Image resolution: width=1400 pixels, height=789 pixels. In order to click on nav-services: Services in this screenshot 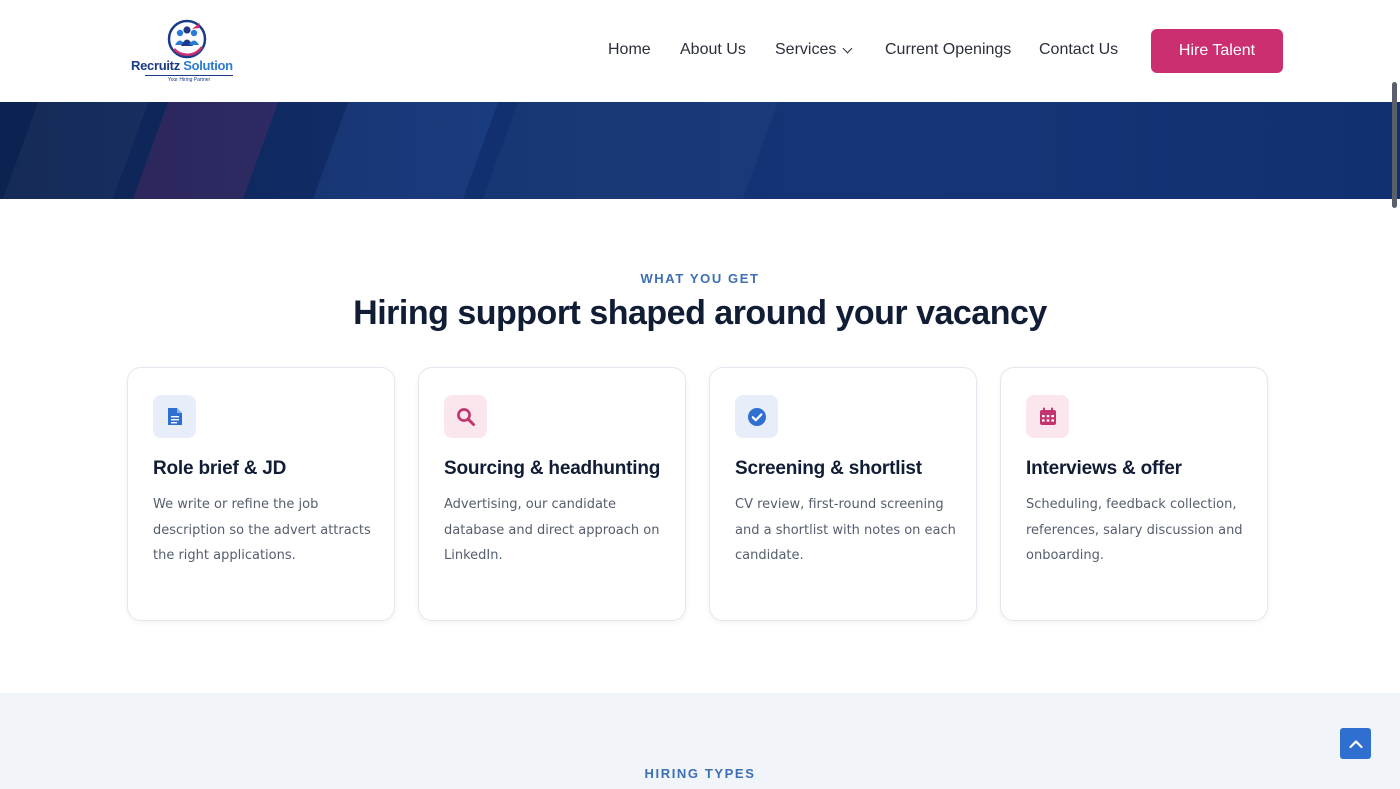, I will do `click(814, 50)`.